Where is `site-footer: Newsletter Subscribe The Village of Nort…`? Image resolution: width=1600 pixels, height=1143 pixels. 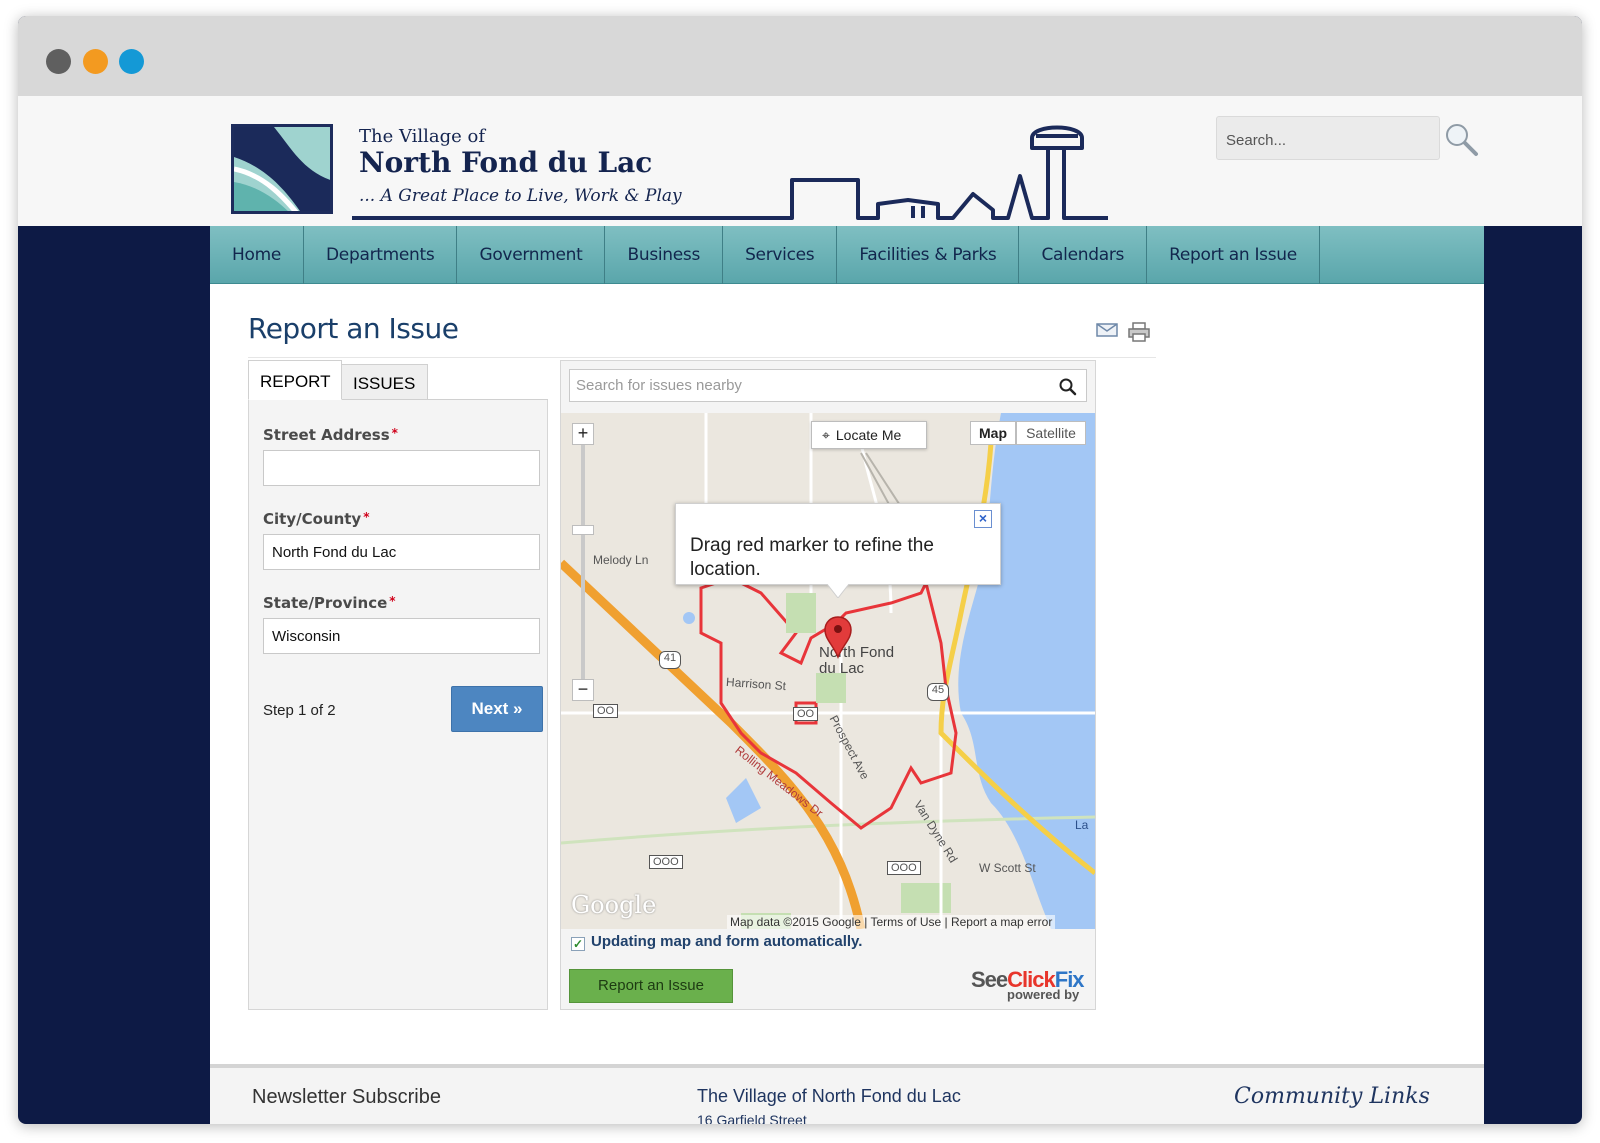 site-footer: Newsletter Subscribe The Village of Nort… is located at coordinates (847, 1094).